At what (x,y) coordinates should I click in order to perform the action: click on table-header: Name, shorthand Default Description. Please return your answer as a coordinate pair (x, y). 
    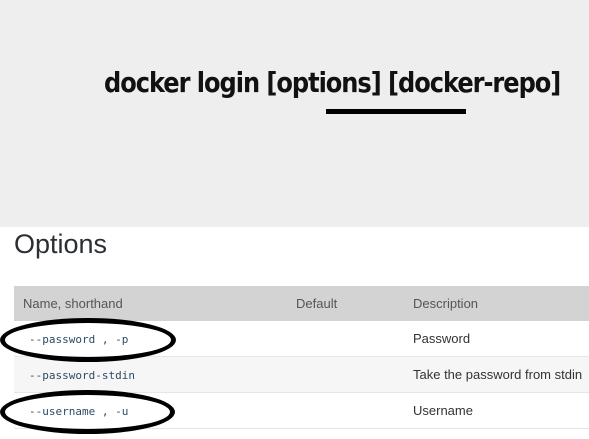
    Looking at the image, I should click on (301, 303).